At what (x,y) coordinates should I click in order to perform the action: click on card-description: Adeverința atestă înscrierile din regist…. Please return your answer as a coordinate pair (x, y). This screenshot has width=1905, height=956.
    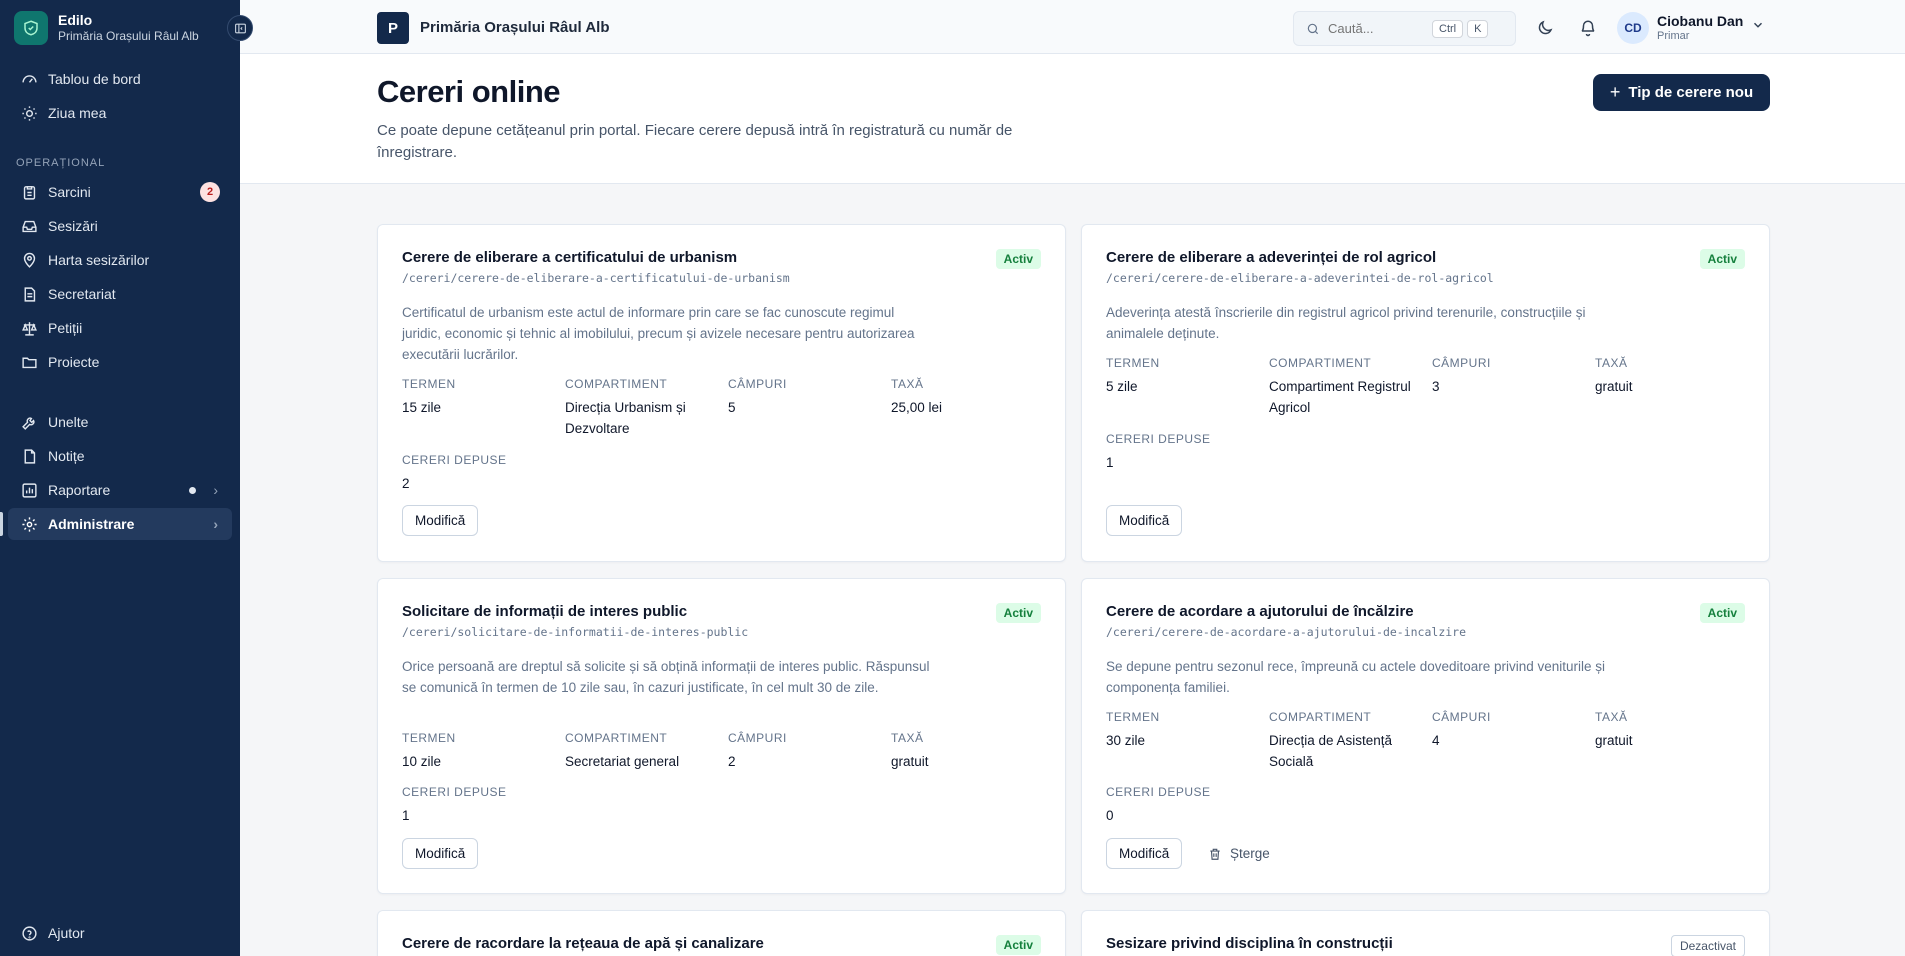
    Looking at the image, I should click on (1346, 323).